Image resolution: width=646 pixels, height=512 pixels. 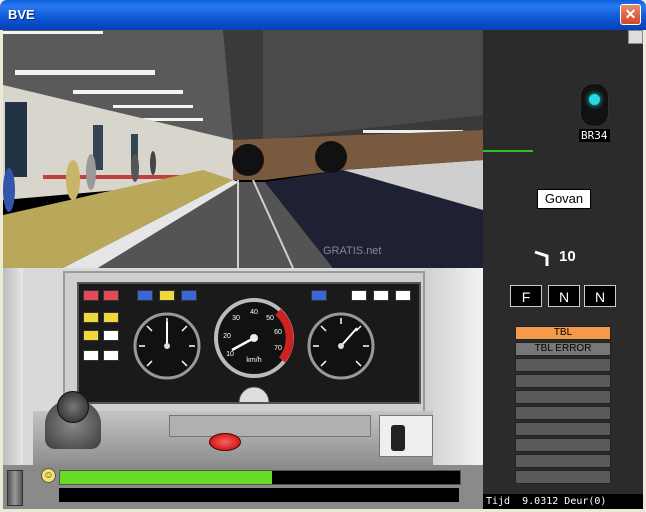 I want to click on reverser-neutral-2: N, so click(x=600, y=296).